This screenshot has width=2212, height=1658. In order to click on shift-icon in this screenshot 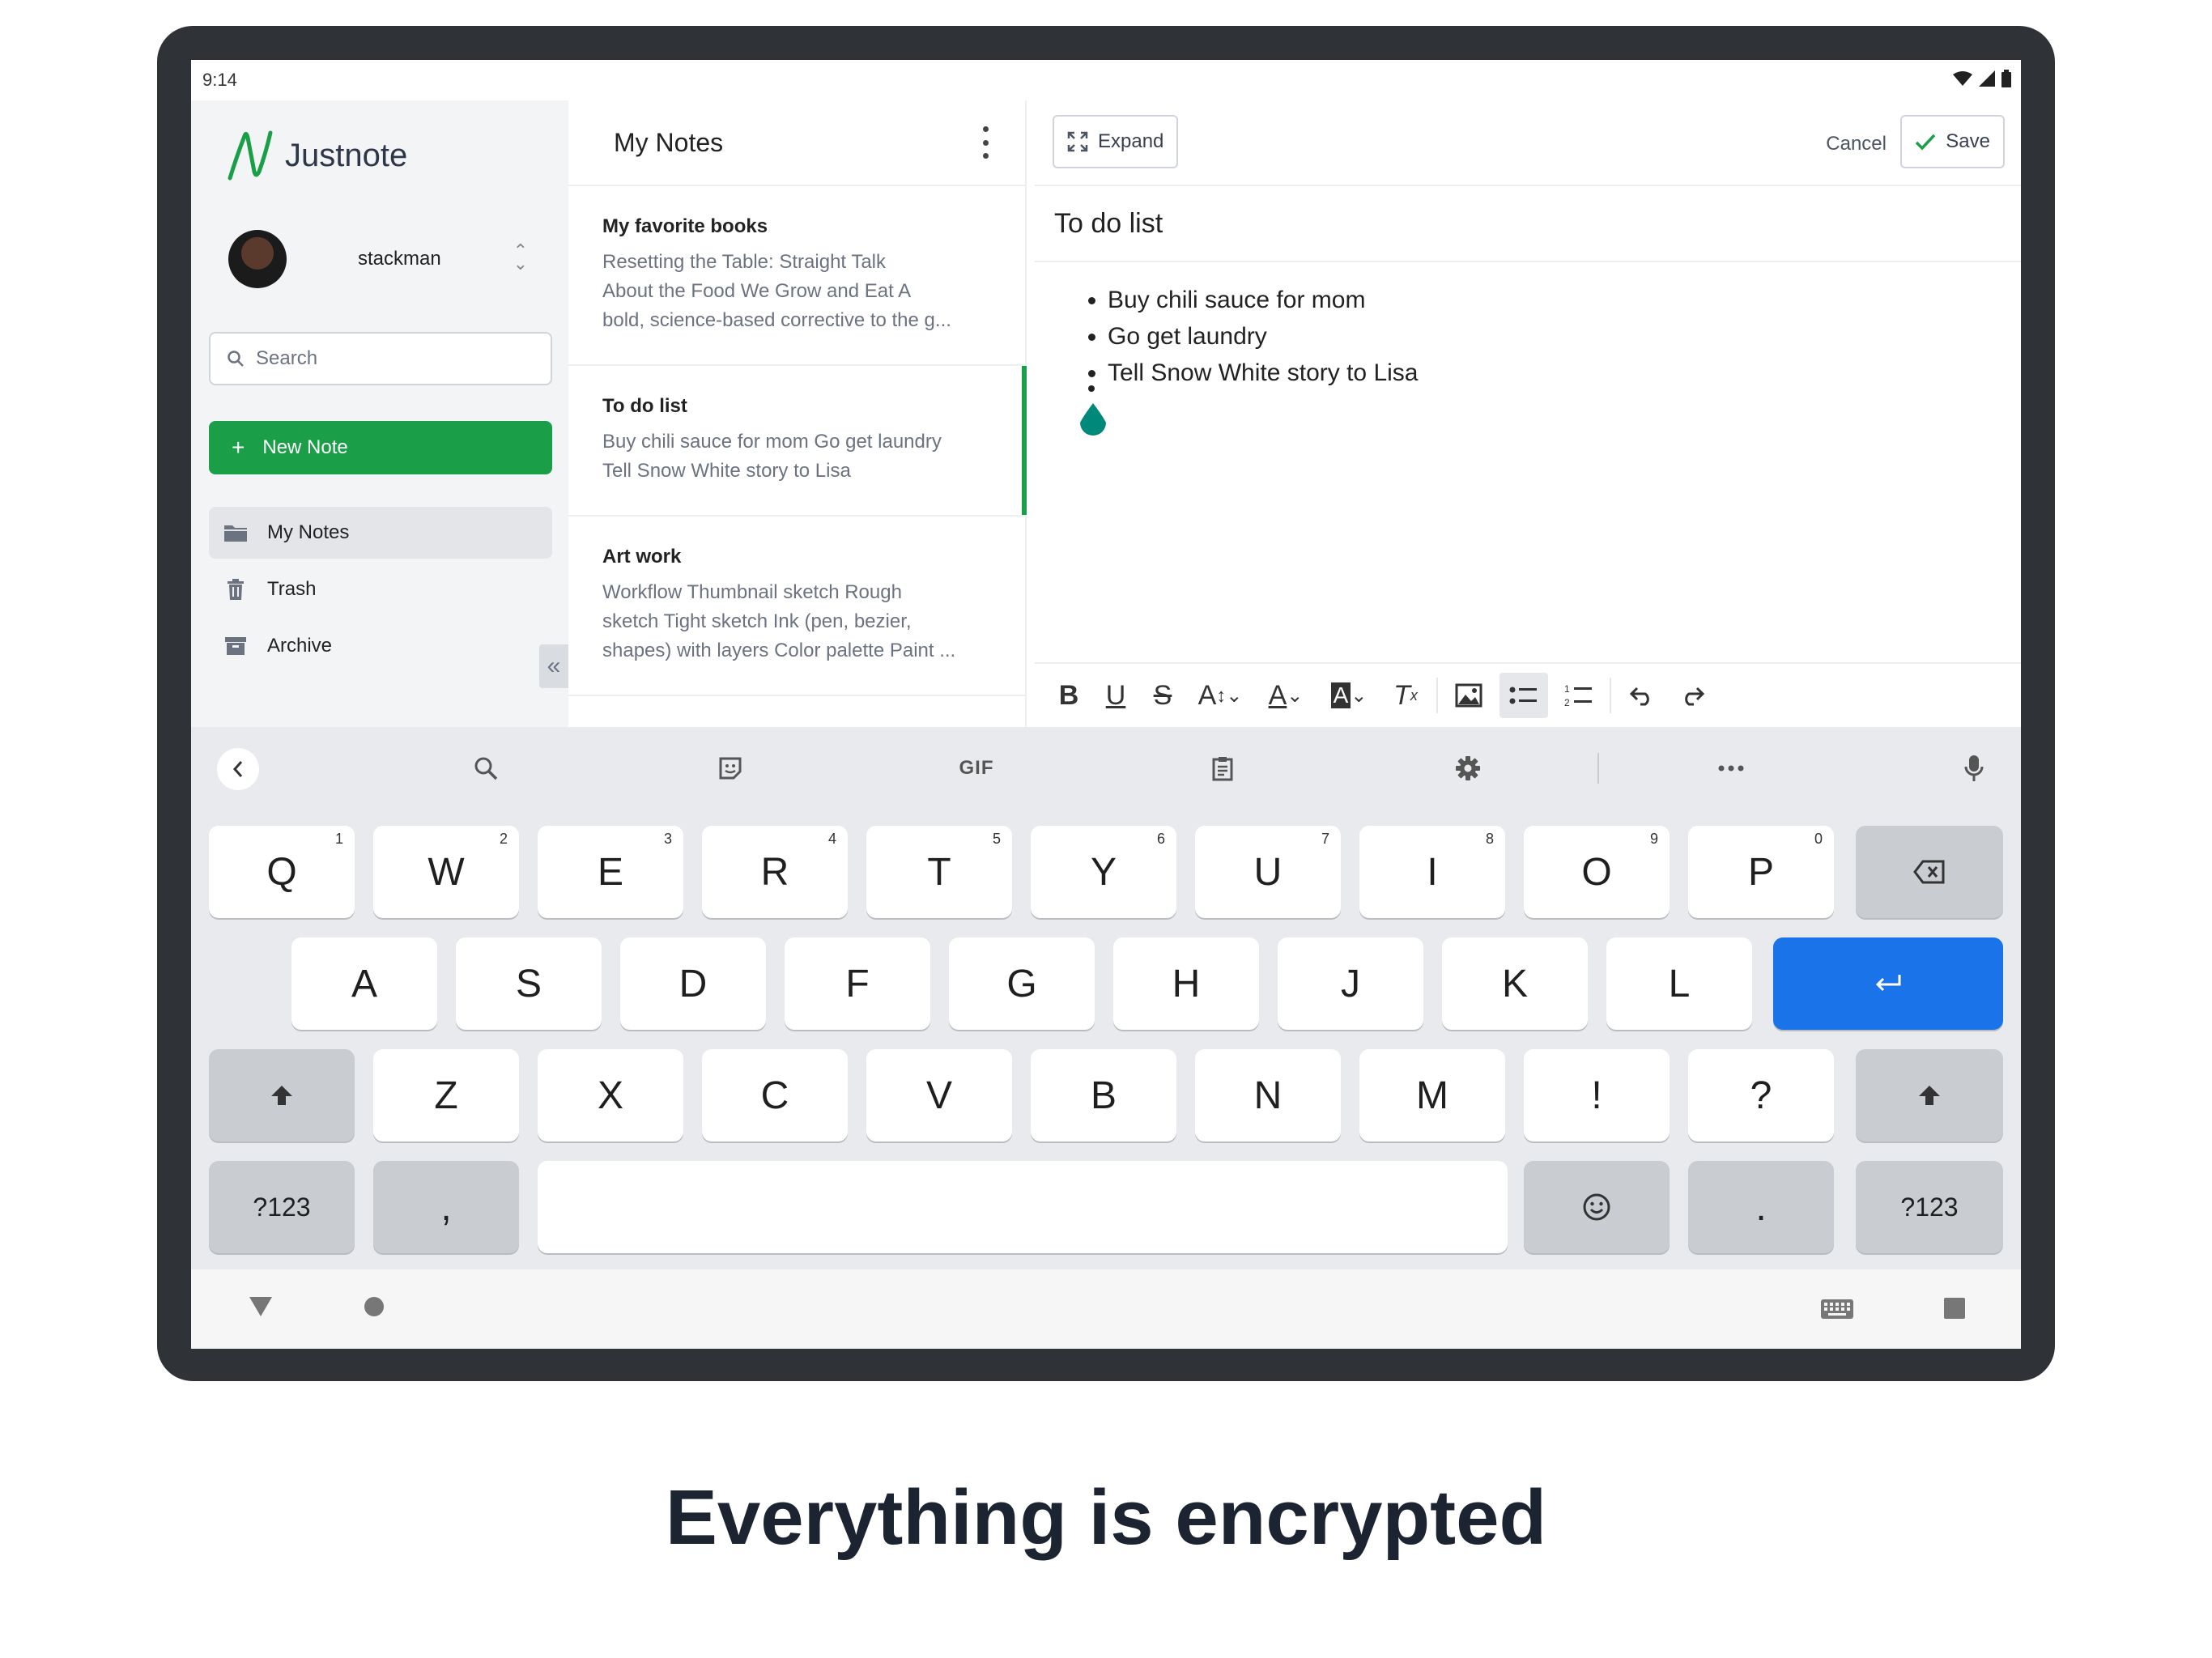, I will do `click(282, 1095)`.